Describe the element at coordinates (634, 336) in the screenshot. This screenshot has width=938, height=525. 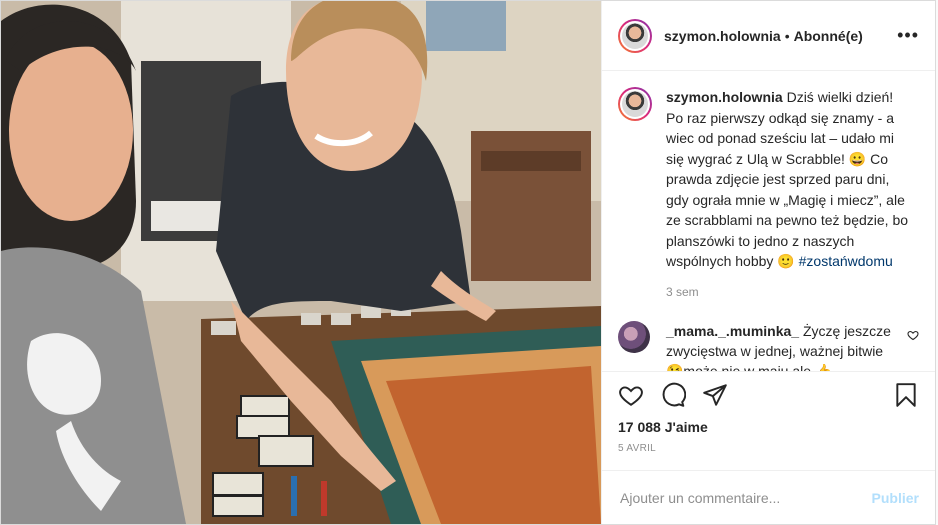
I see `commenter-avatar` at that location.